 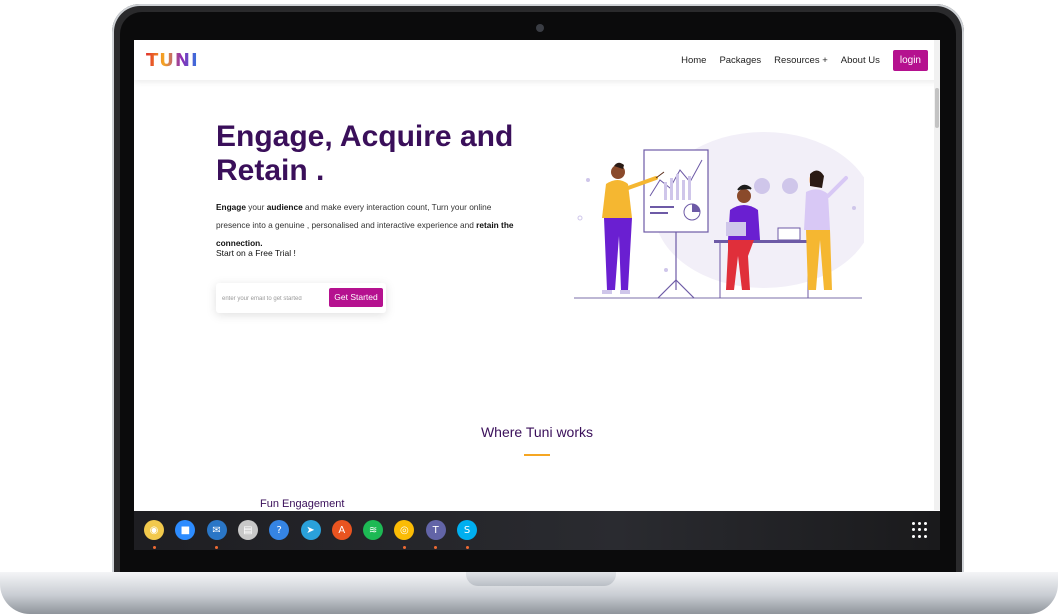 I want to click on thunderbird-icon: ✉, so click(x=216, y=530).